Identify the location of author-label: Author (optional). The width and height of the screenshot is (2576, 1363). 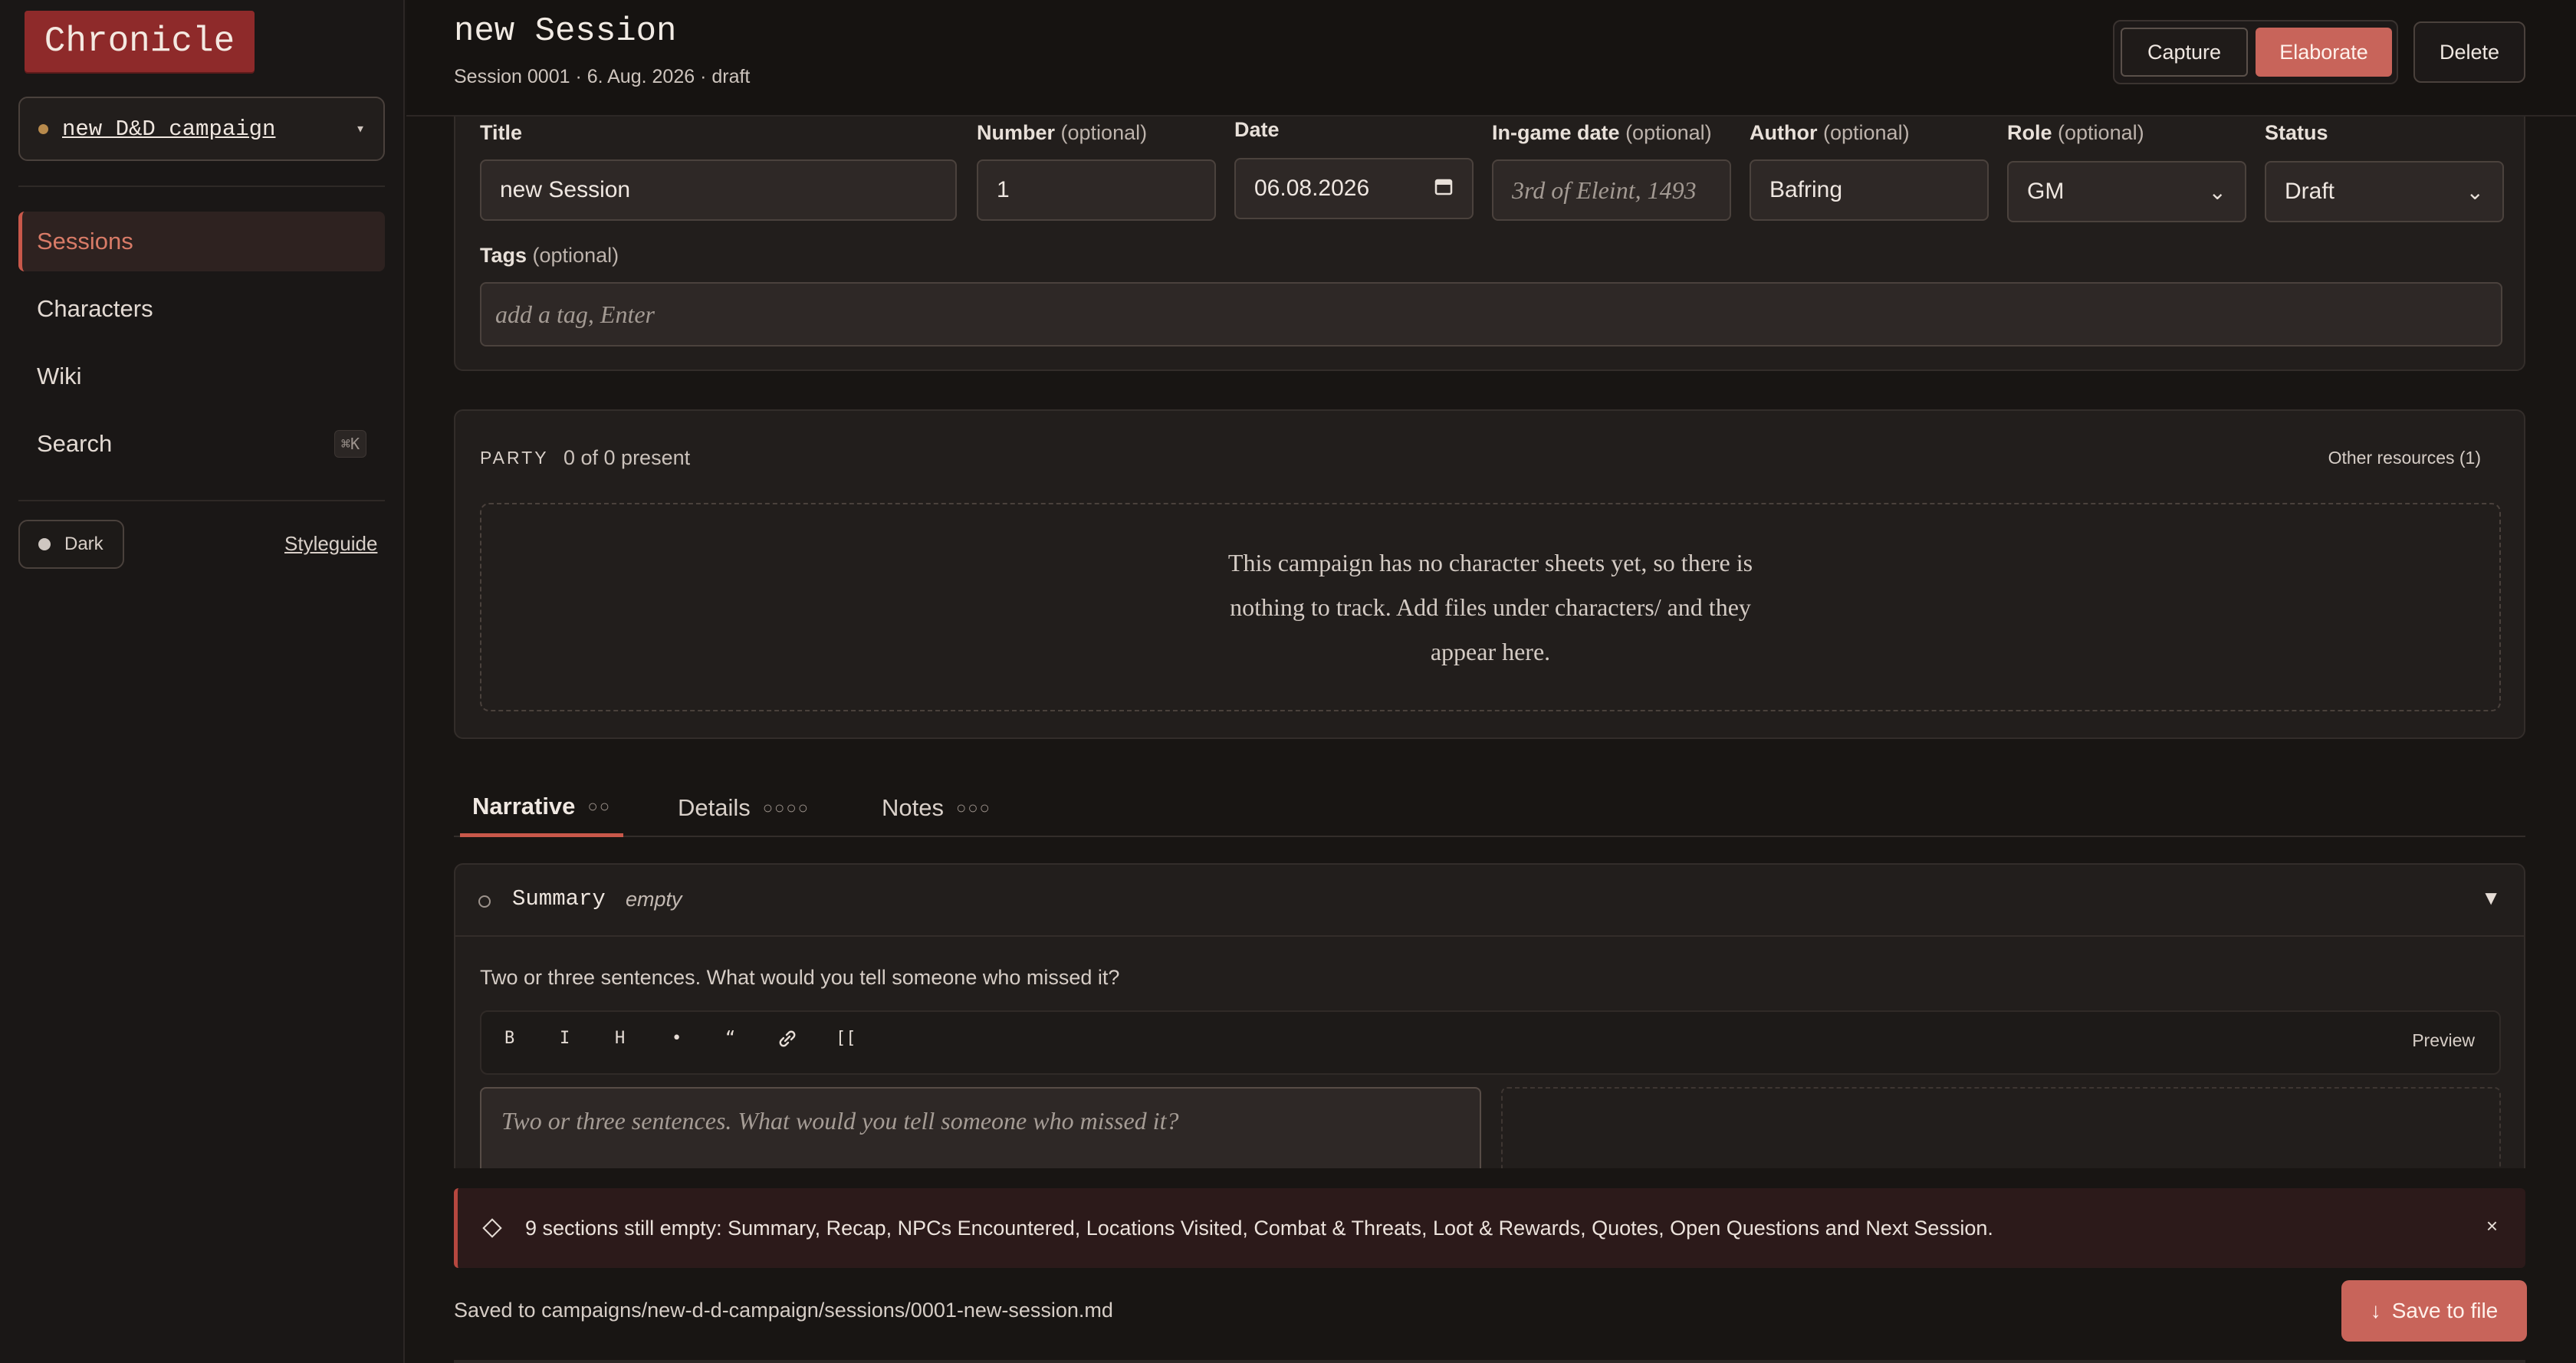
(1830, 132).